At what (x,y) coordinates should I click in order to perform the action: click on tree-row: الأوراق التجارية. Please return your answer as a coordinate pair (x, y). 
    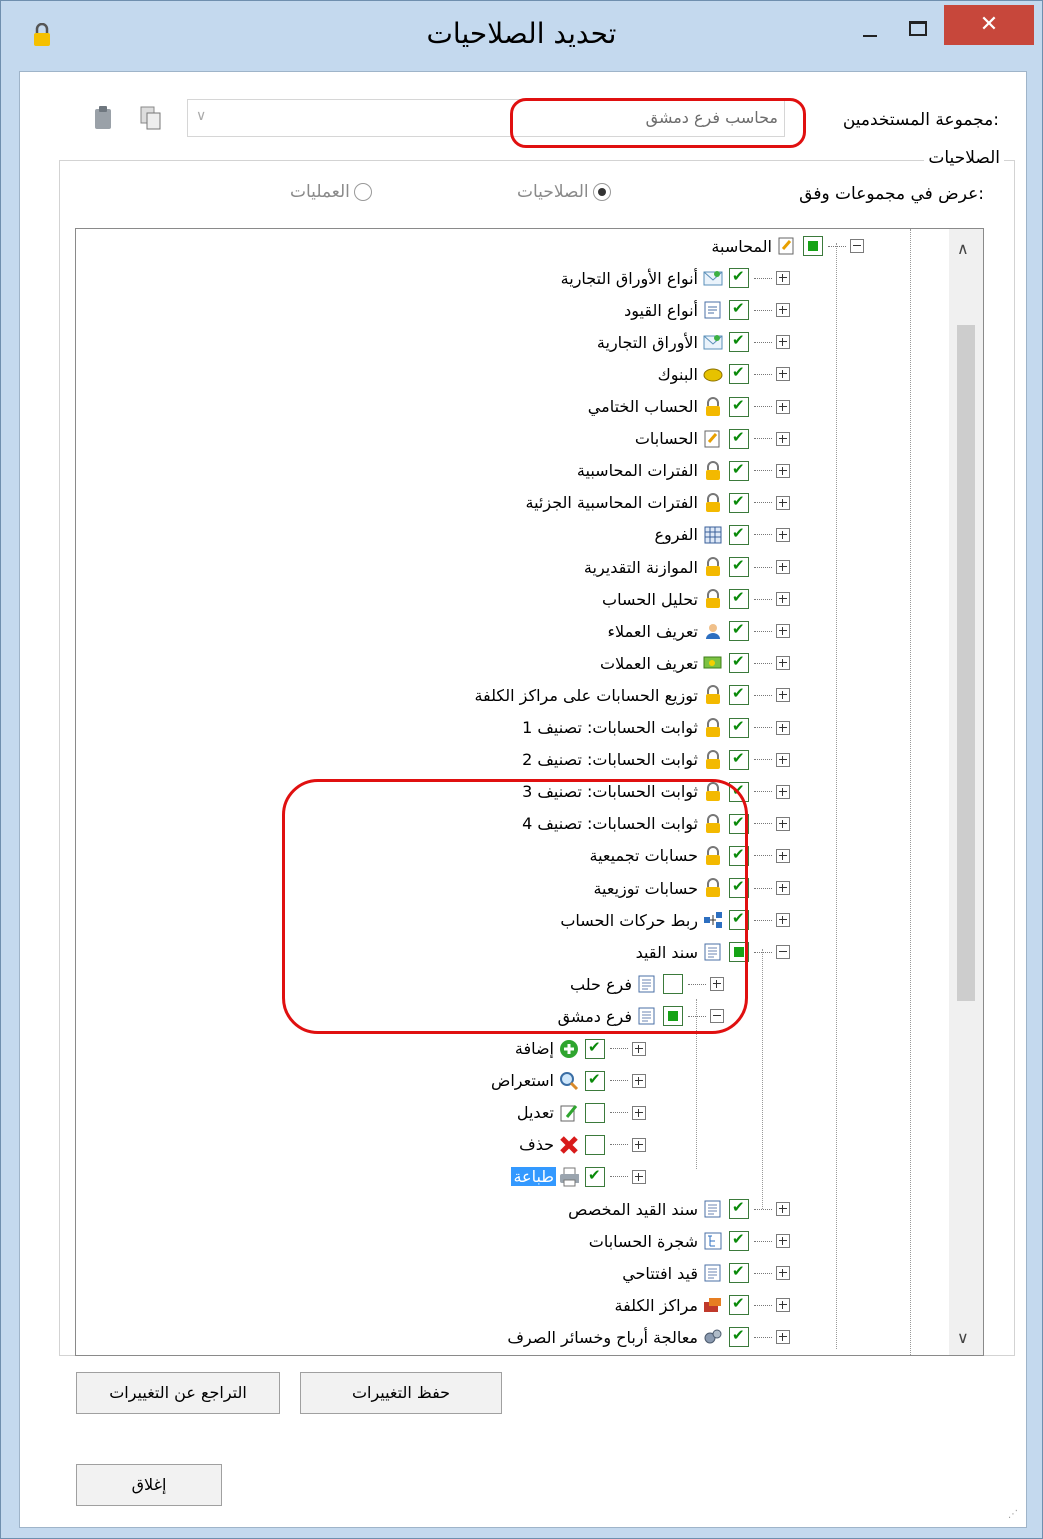
    Looking at the image, I should click on (692, 342).